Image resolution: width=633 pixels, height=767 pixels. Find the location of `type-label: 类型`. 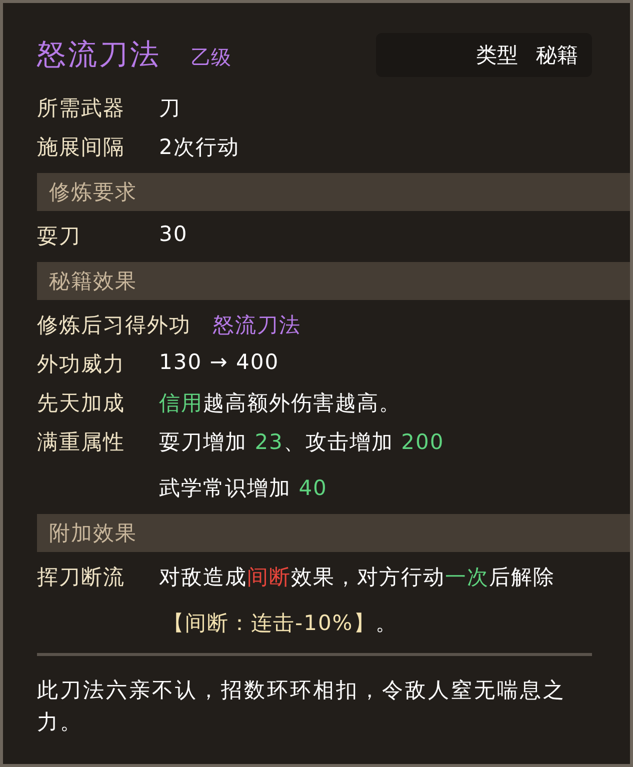

type-label: 类型 is located at coordinates (497, 55).